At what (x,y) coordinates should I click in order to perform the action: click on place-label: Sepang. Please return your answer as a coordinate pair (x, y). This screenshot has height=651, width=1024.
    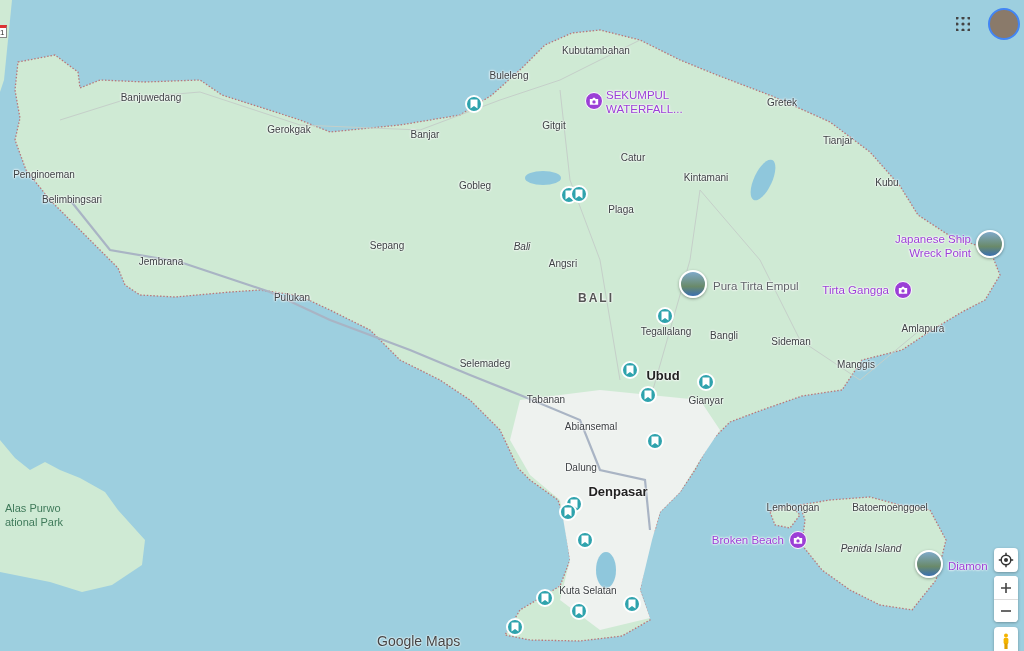
    Looking at the image, I should click on (387, 245).